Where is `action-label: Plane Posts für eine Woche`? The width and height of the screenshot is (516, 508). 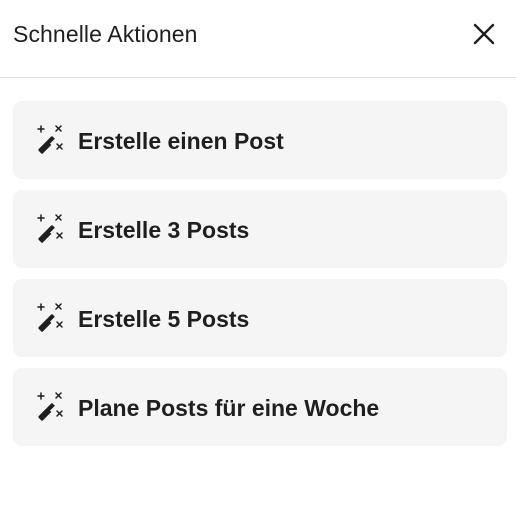
action-label: Plane Posts für eine Woche is located at coordinates (229, 408).